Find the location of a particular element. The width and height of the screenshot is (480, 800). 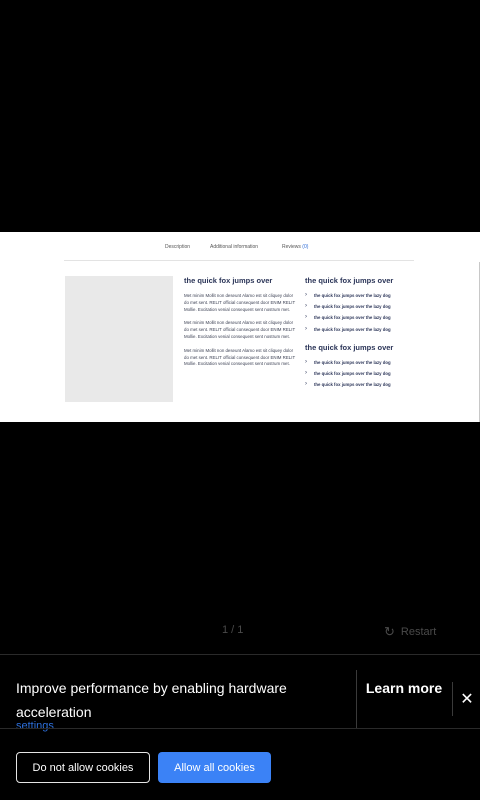

tab-description: Description is located at coordinates (178, 247).